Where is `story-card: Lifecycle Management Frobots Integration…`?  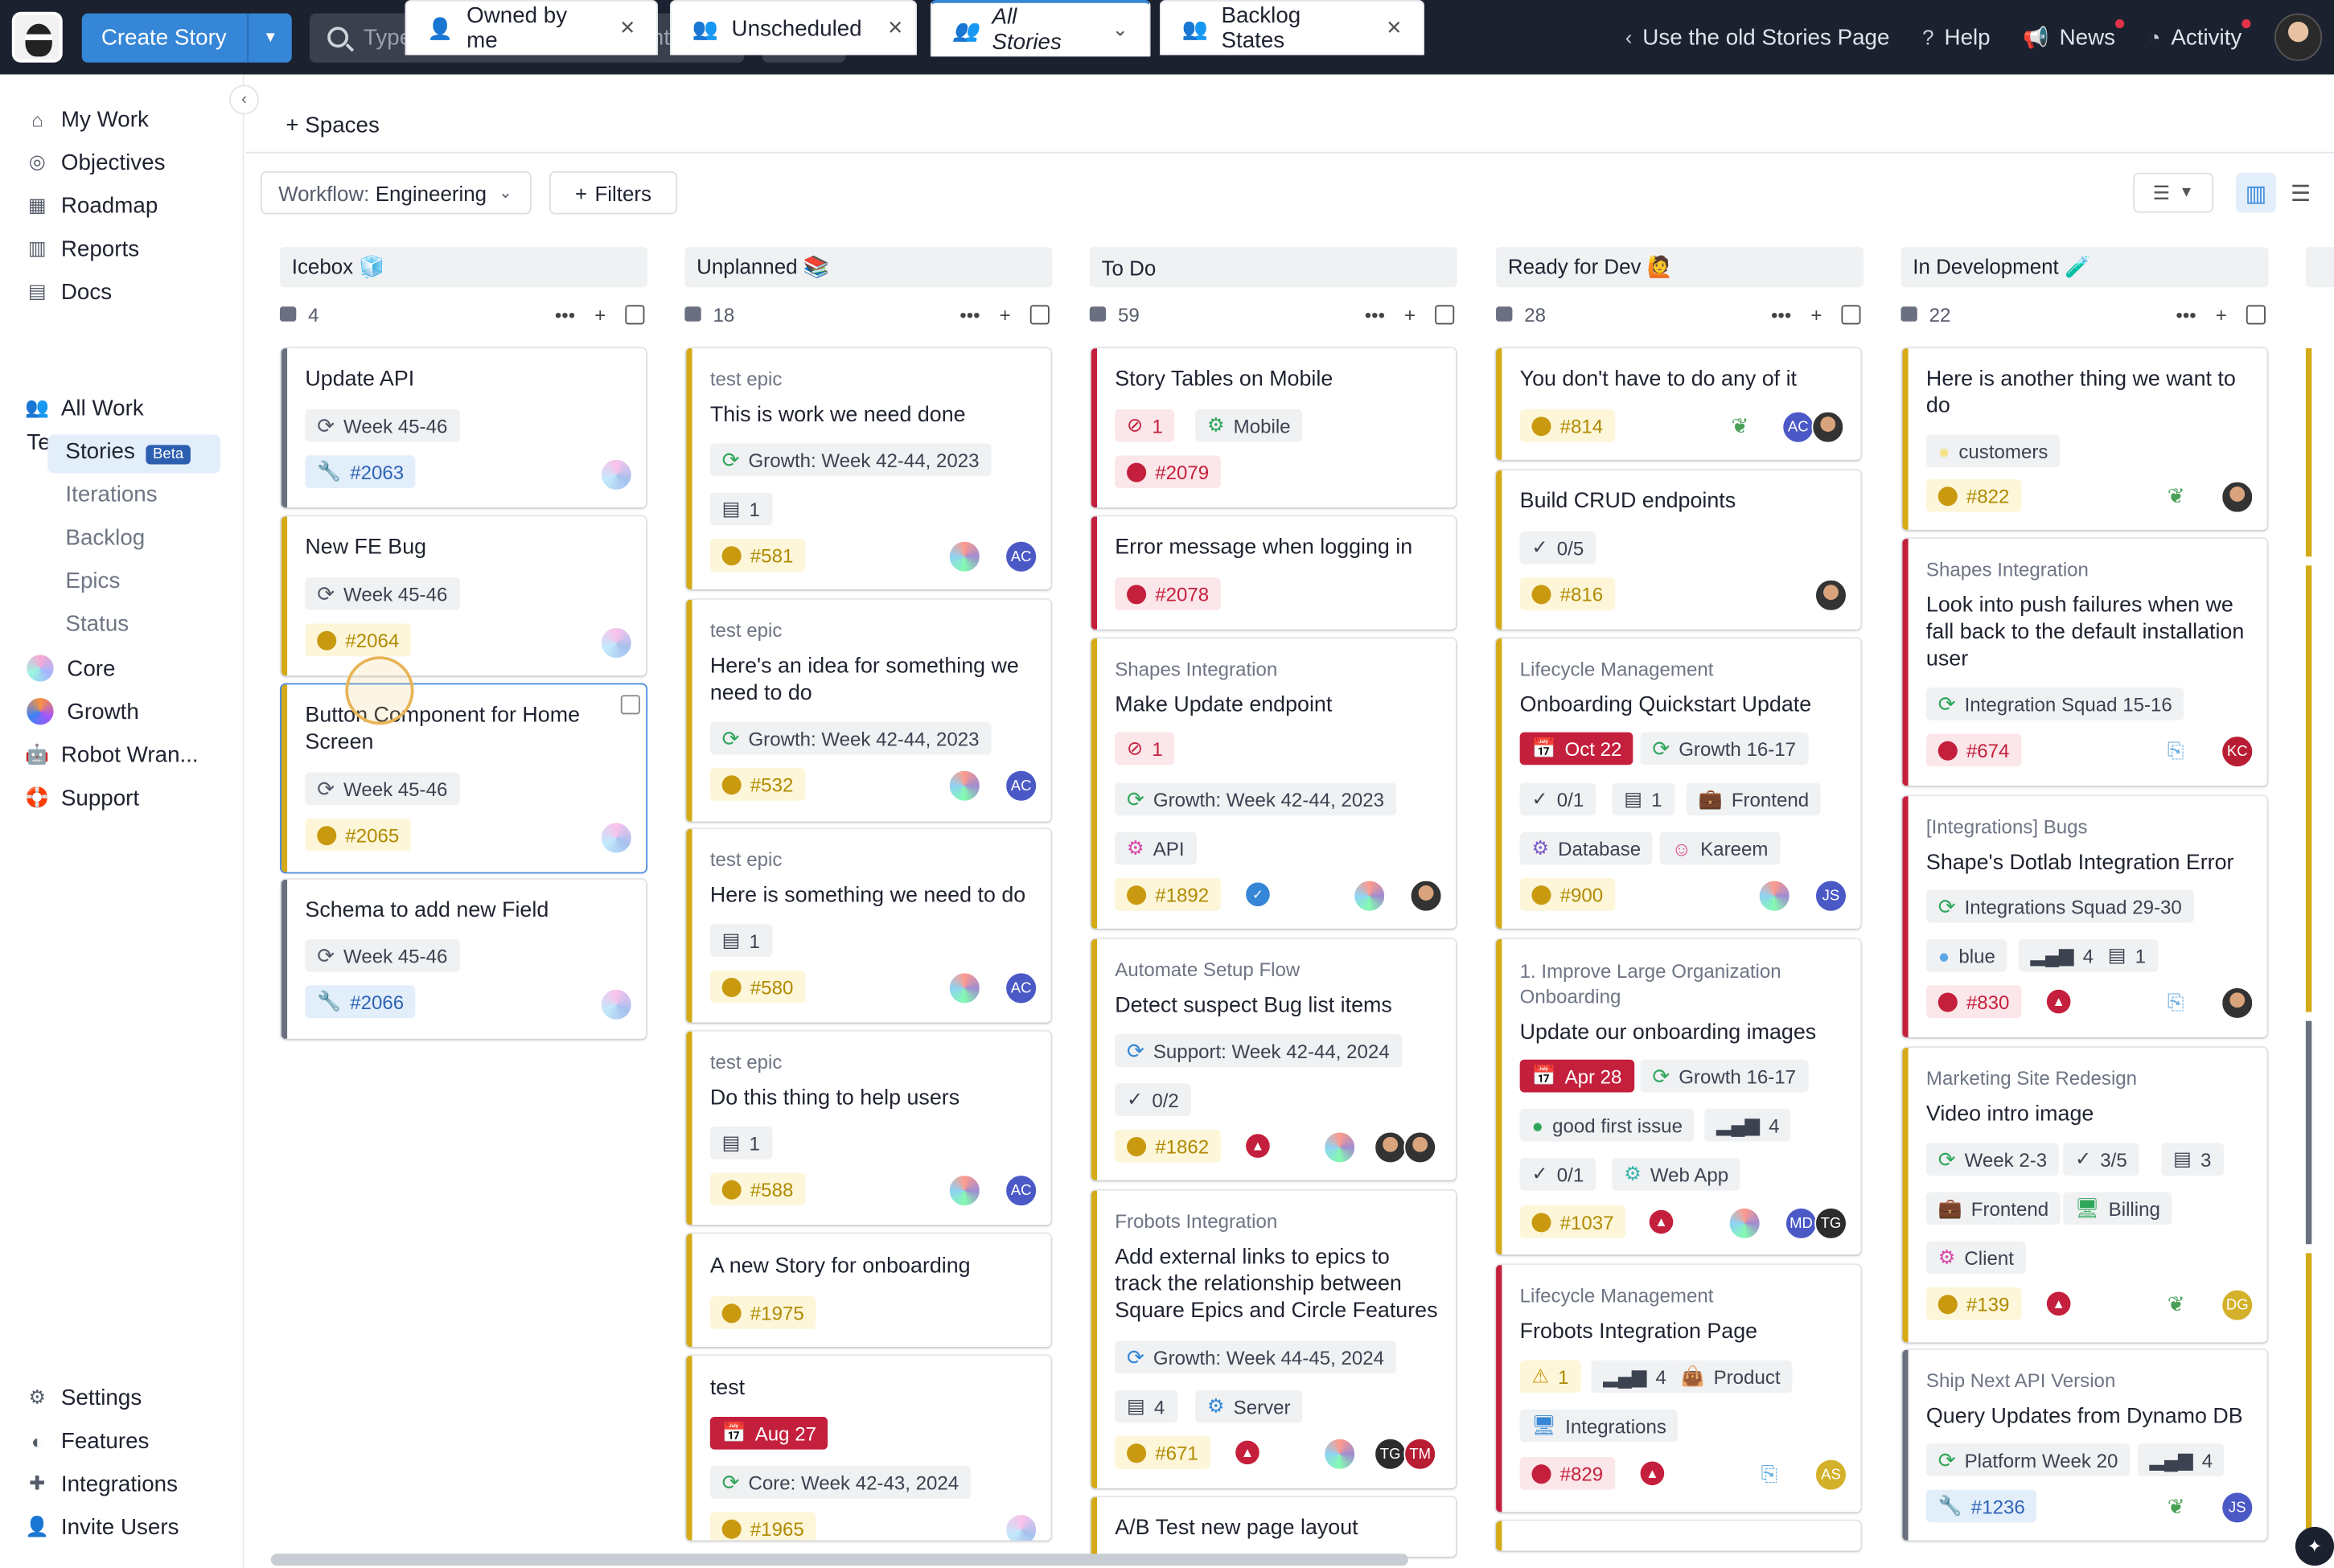
story-card: Lifecycle Management Frobots Integration… is located at coordinates (1679, 1389).